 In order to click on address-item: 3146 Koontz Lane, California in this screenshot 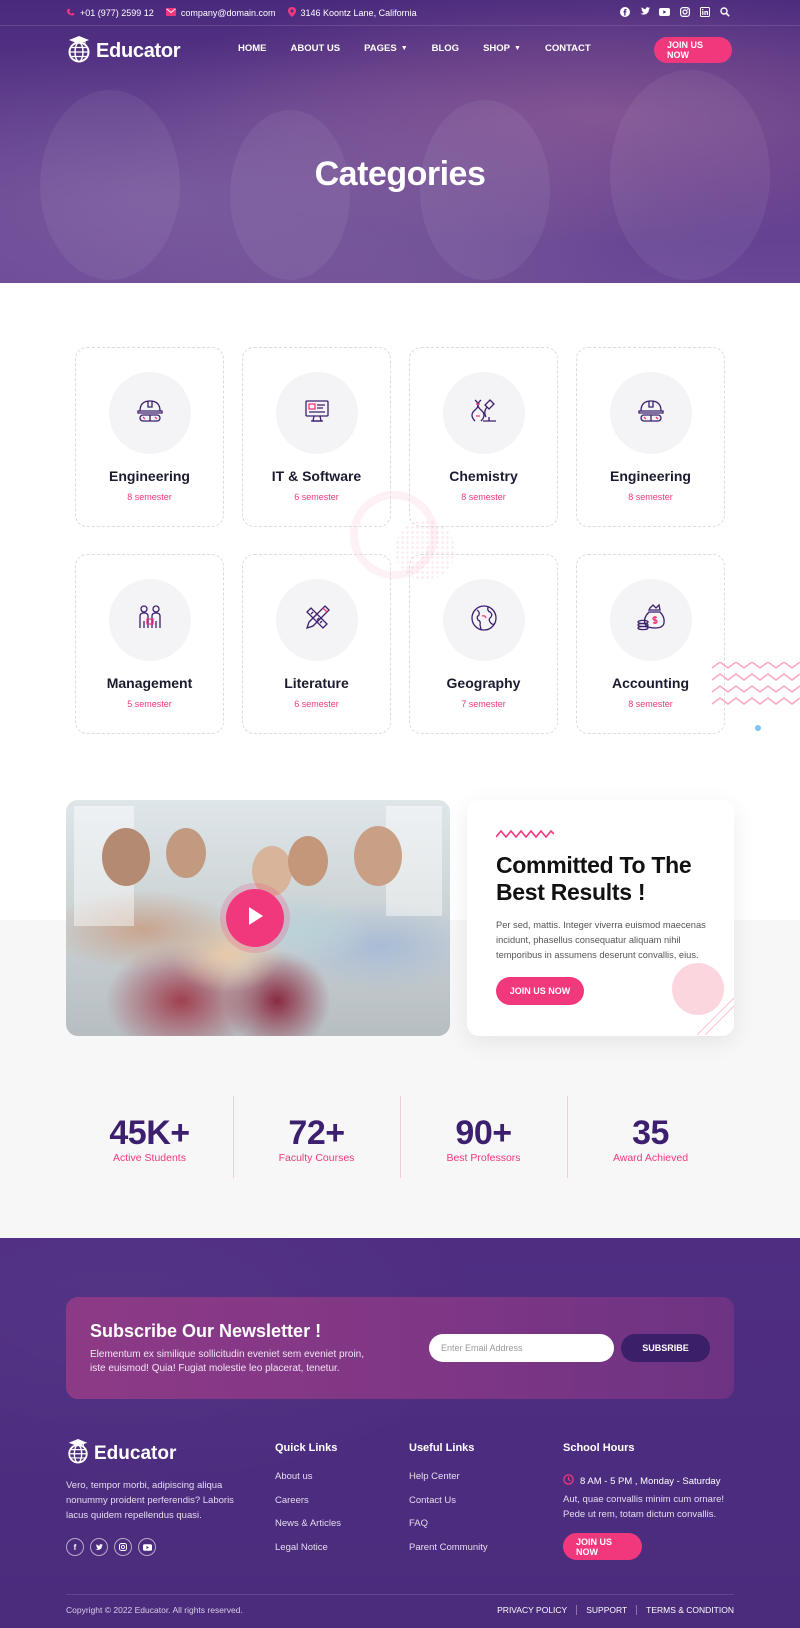, I will do `click(352, 13)`.